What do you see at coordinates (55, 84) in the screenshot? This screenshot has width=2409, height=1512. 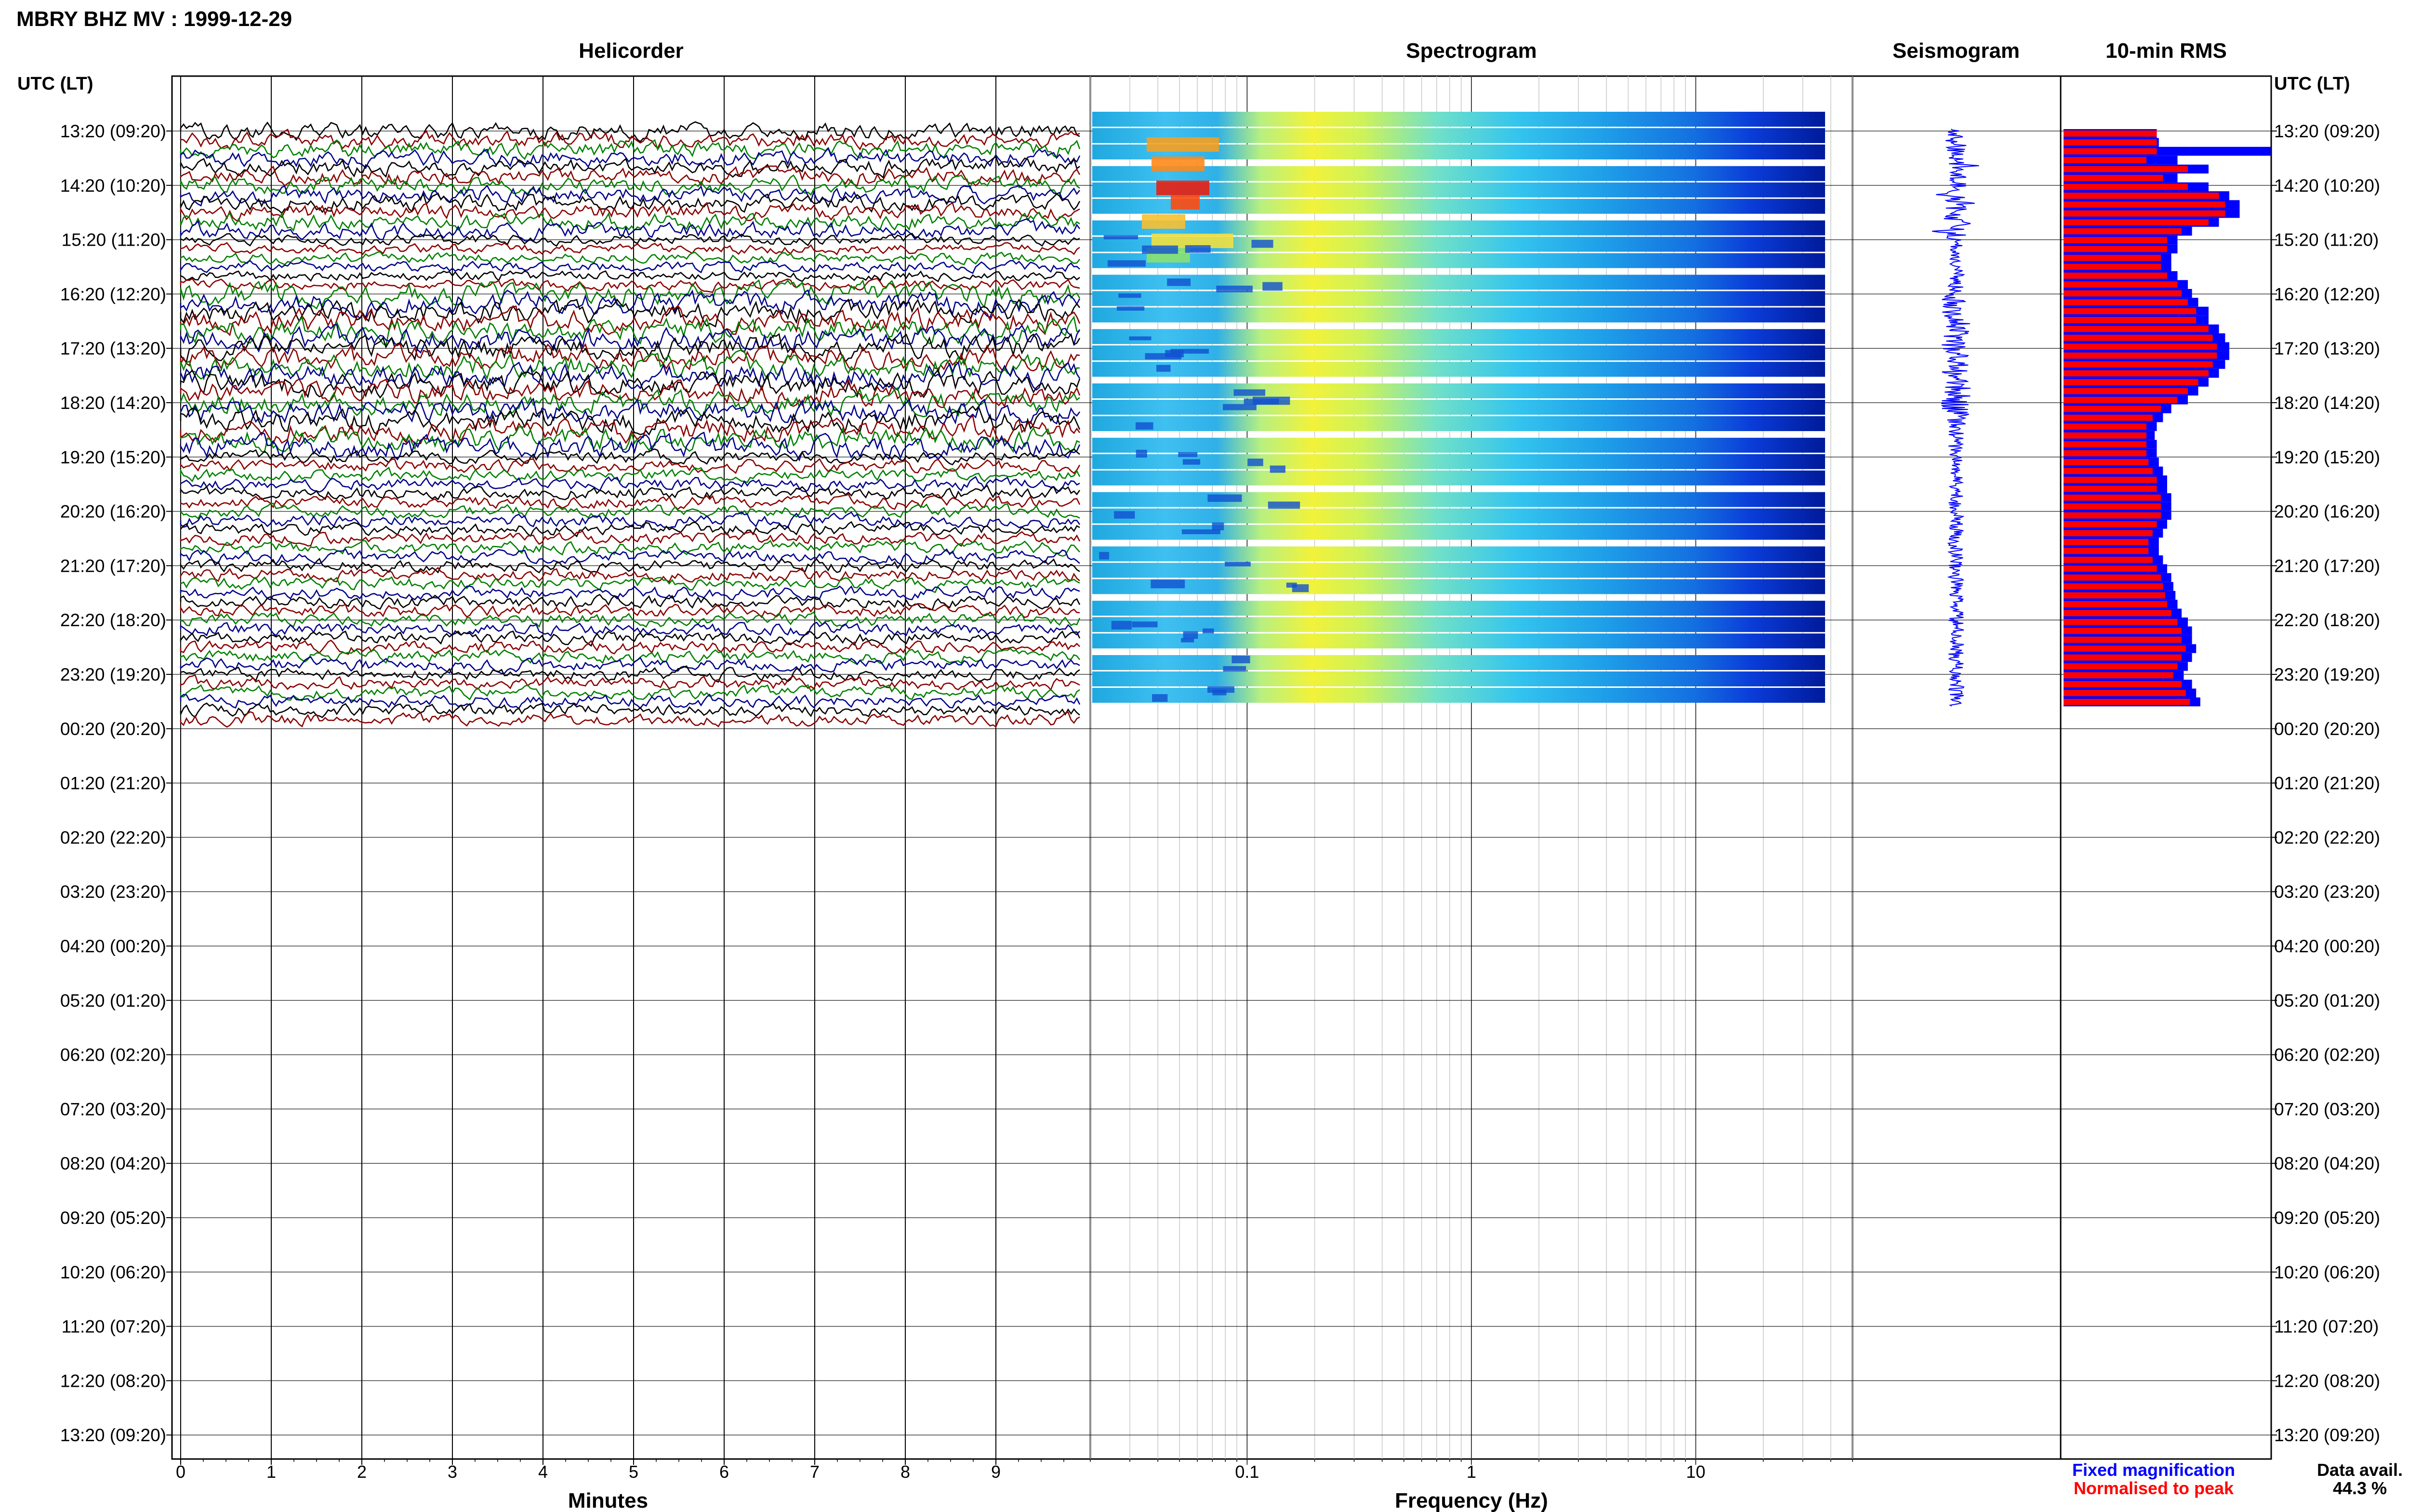 I see `utc-label-left: UTC (LT)` at bounding box center [55, 84].